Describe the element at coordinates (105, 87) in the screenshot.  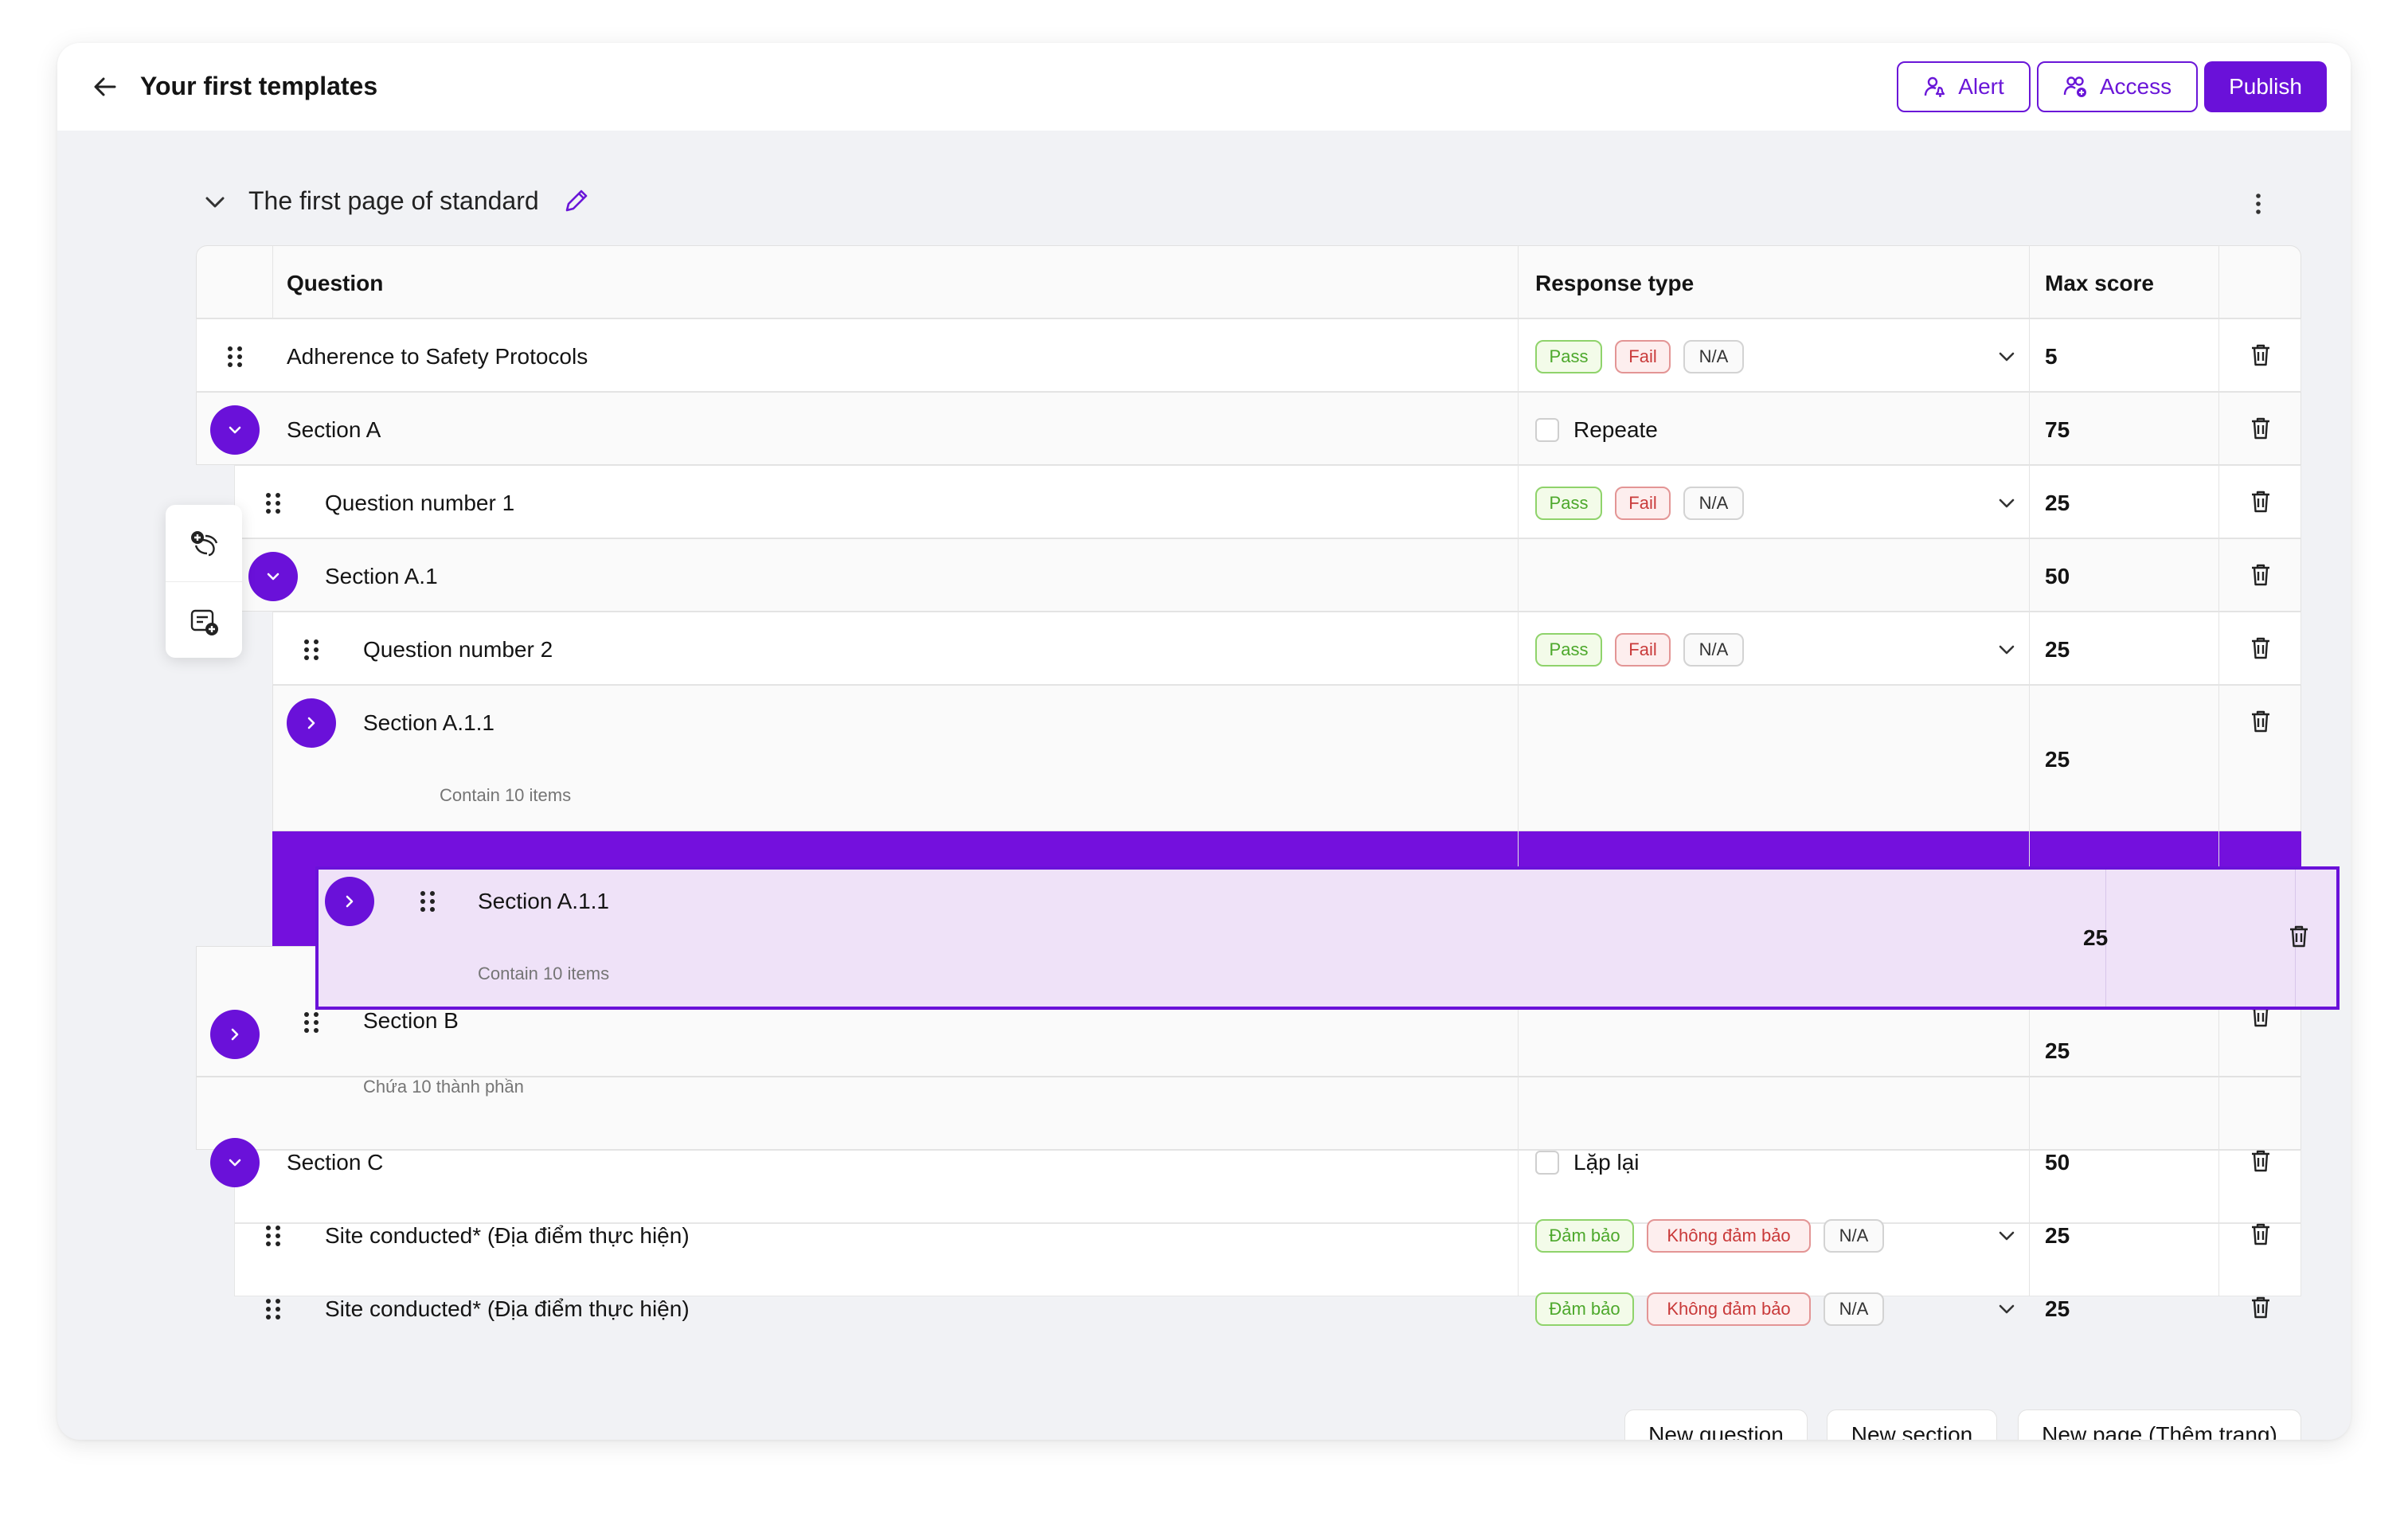
I see `back-arrow-icon` at that location.